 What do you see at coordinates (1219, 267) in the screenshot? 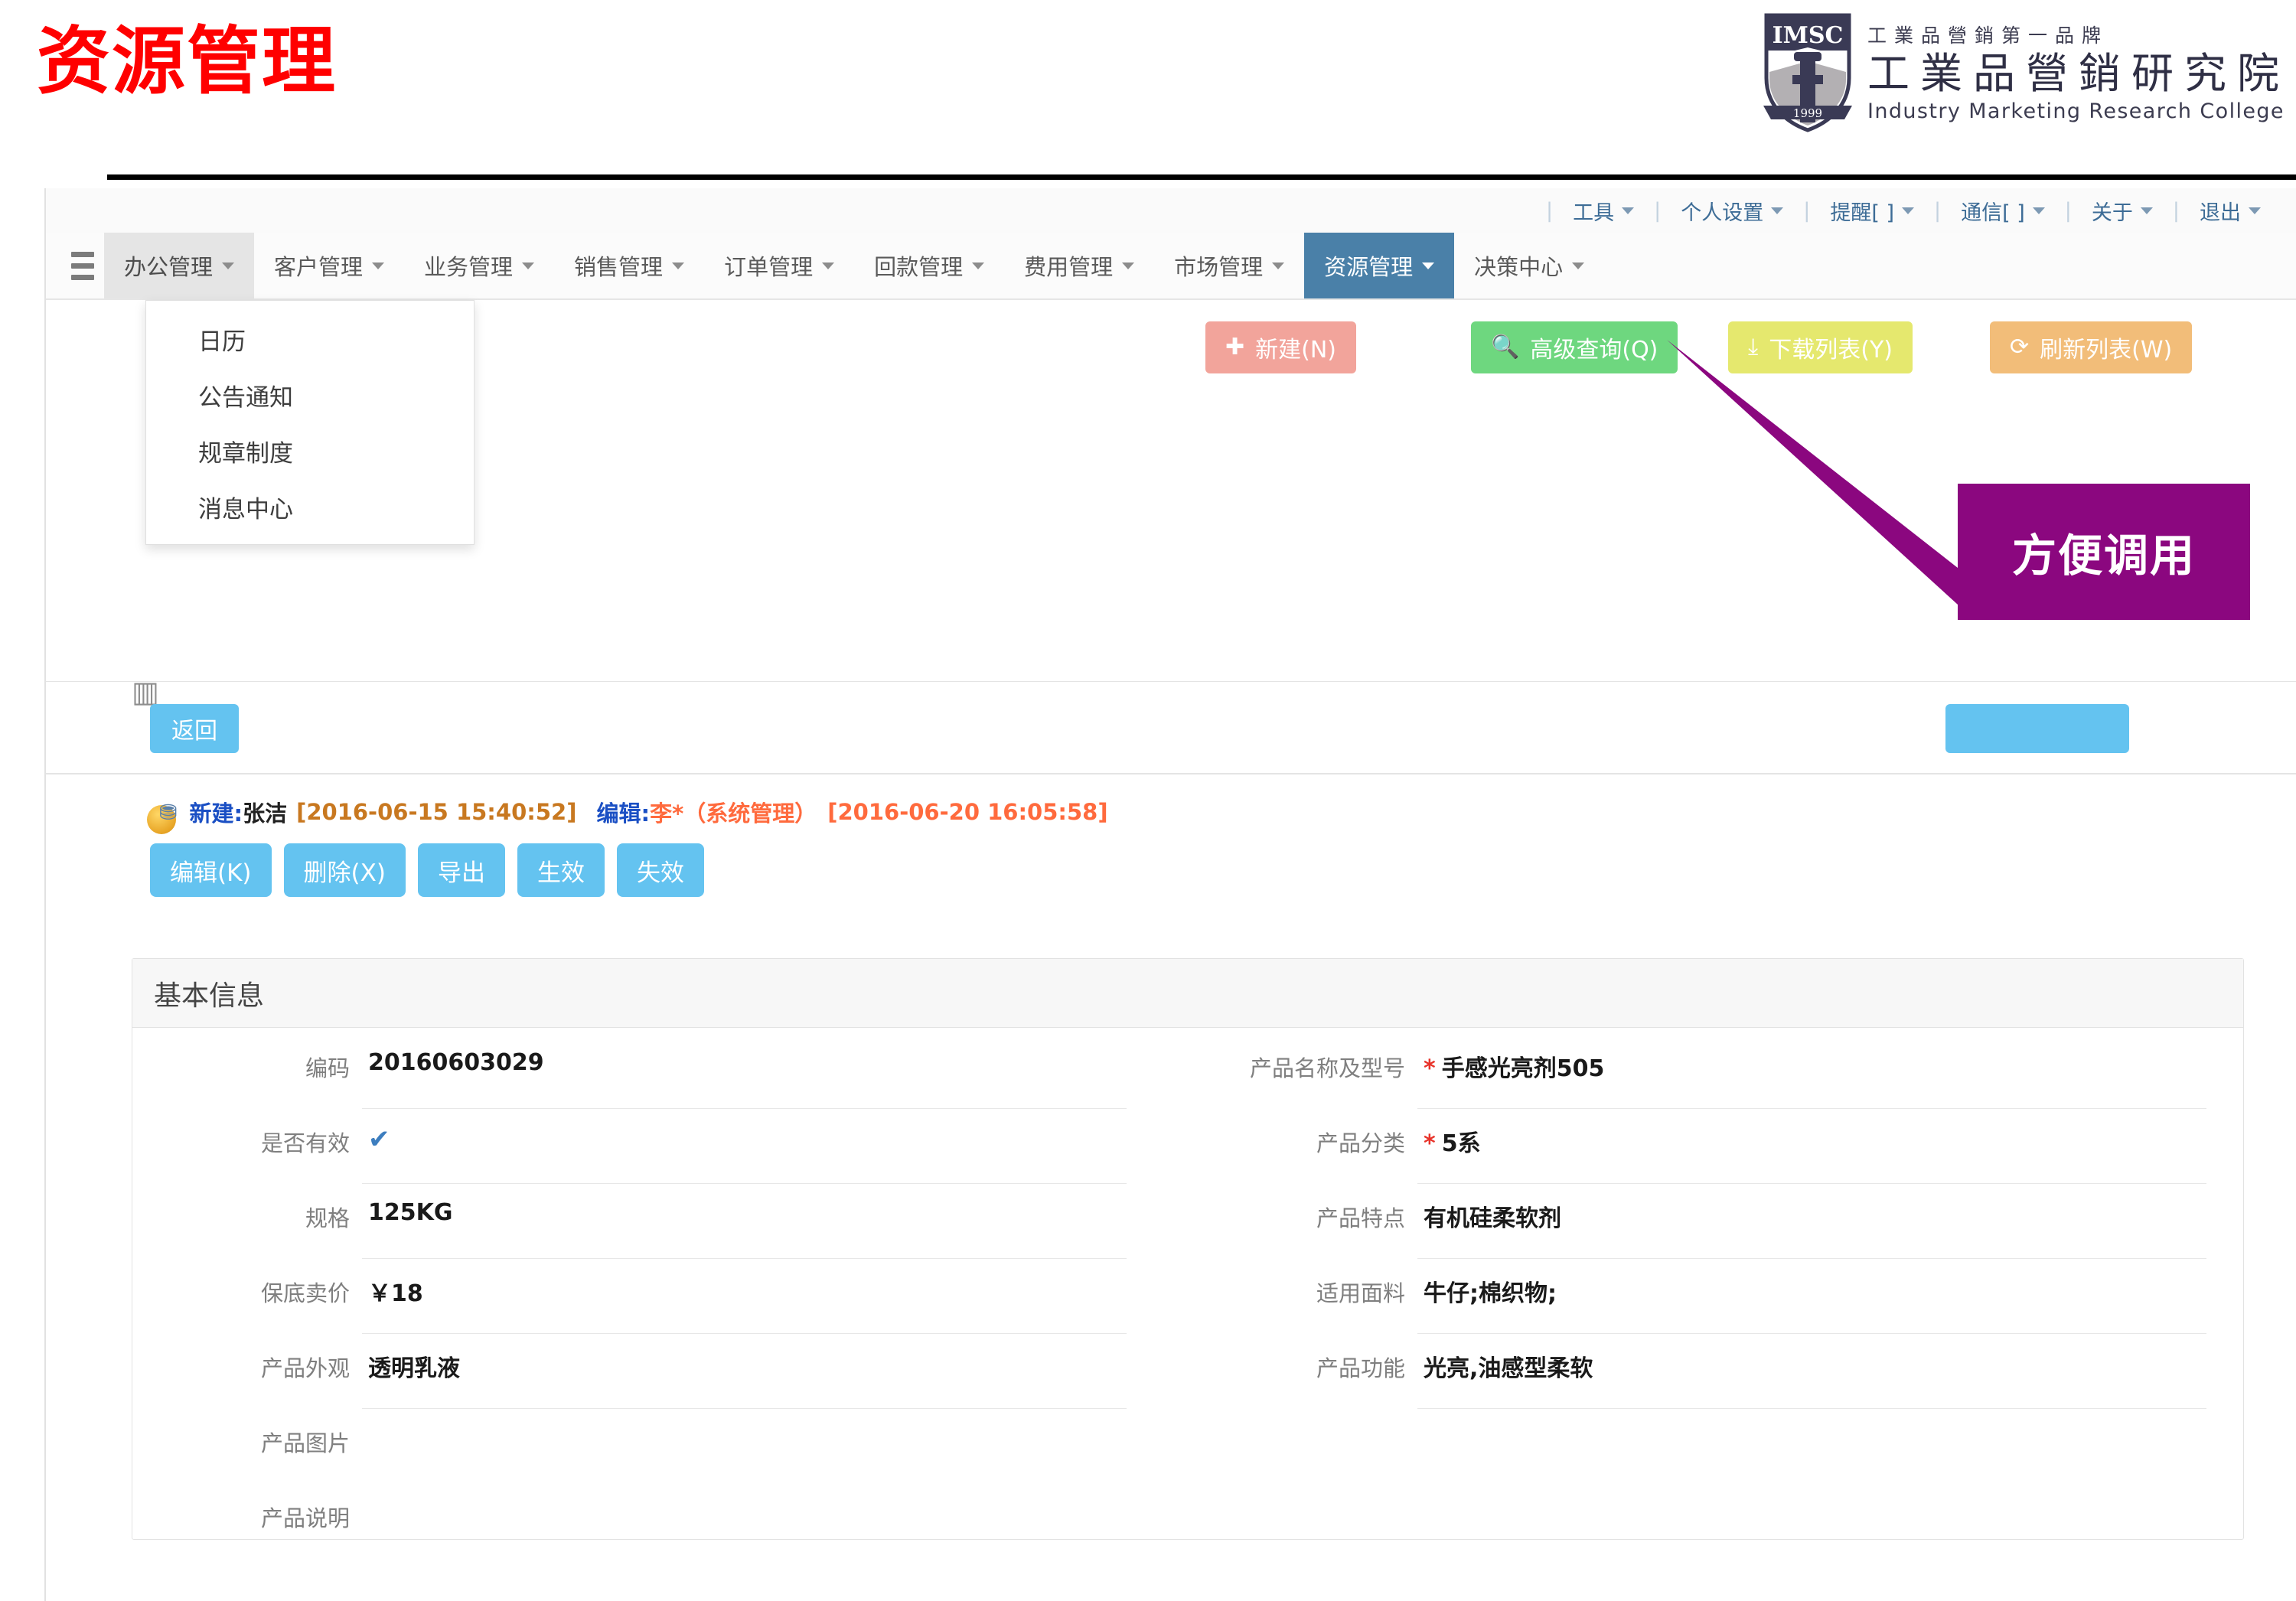
I see `nav-item-label: 市场管理` at bounding box center [1219, 267].